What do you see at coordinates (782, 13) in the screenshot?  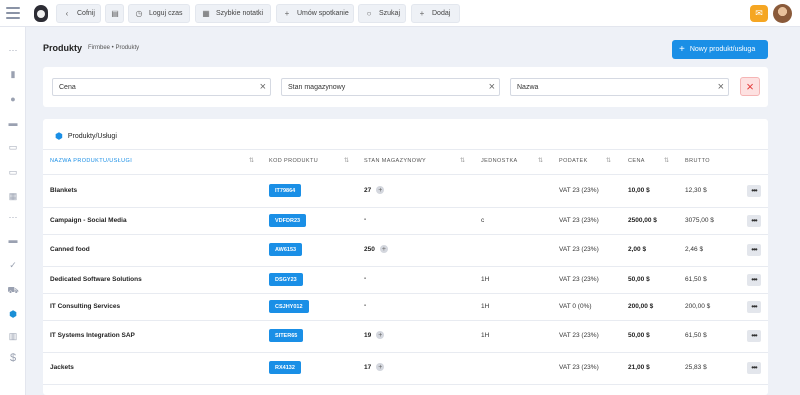 I see `avatar` at bounding box center [782, 13].